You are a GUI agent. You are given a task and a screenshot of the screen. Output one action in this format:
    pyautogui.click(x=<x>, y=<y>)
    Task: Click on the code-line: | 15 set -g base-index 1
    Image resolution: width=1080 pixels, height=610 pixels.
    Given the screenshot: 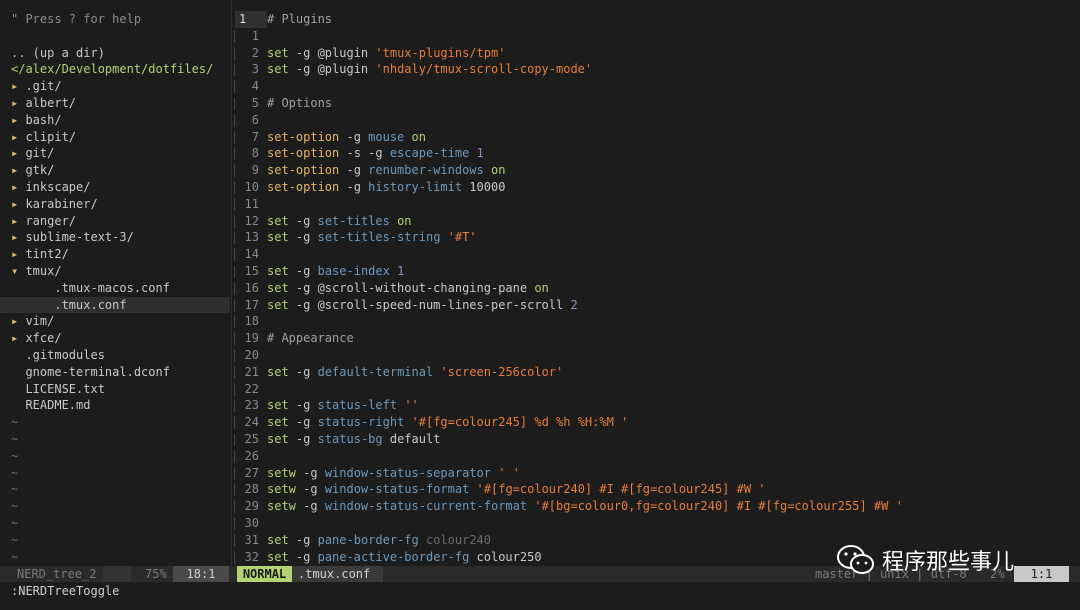 What is the action you would take?
    pyautogui.click(x=655, y=271)
    